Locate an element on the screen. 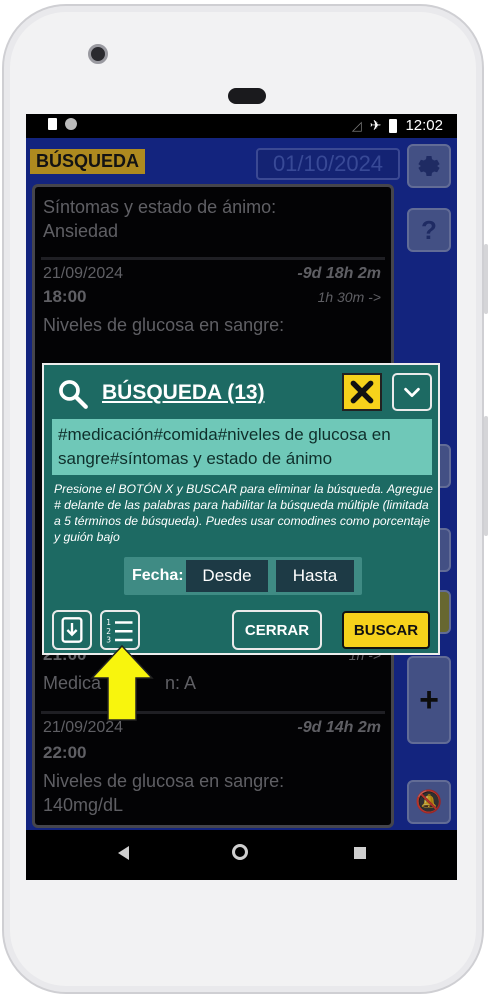 Image resolution: width=489 pixels, height=1000 pixels. download-icon is located at coordinates (72, 630).